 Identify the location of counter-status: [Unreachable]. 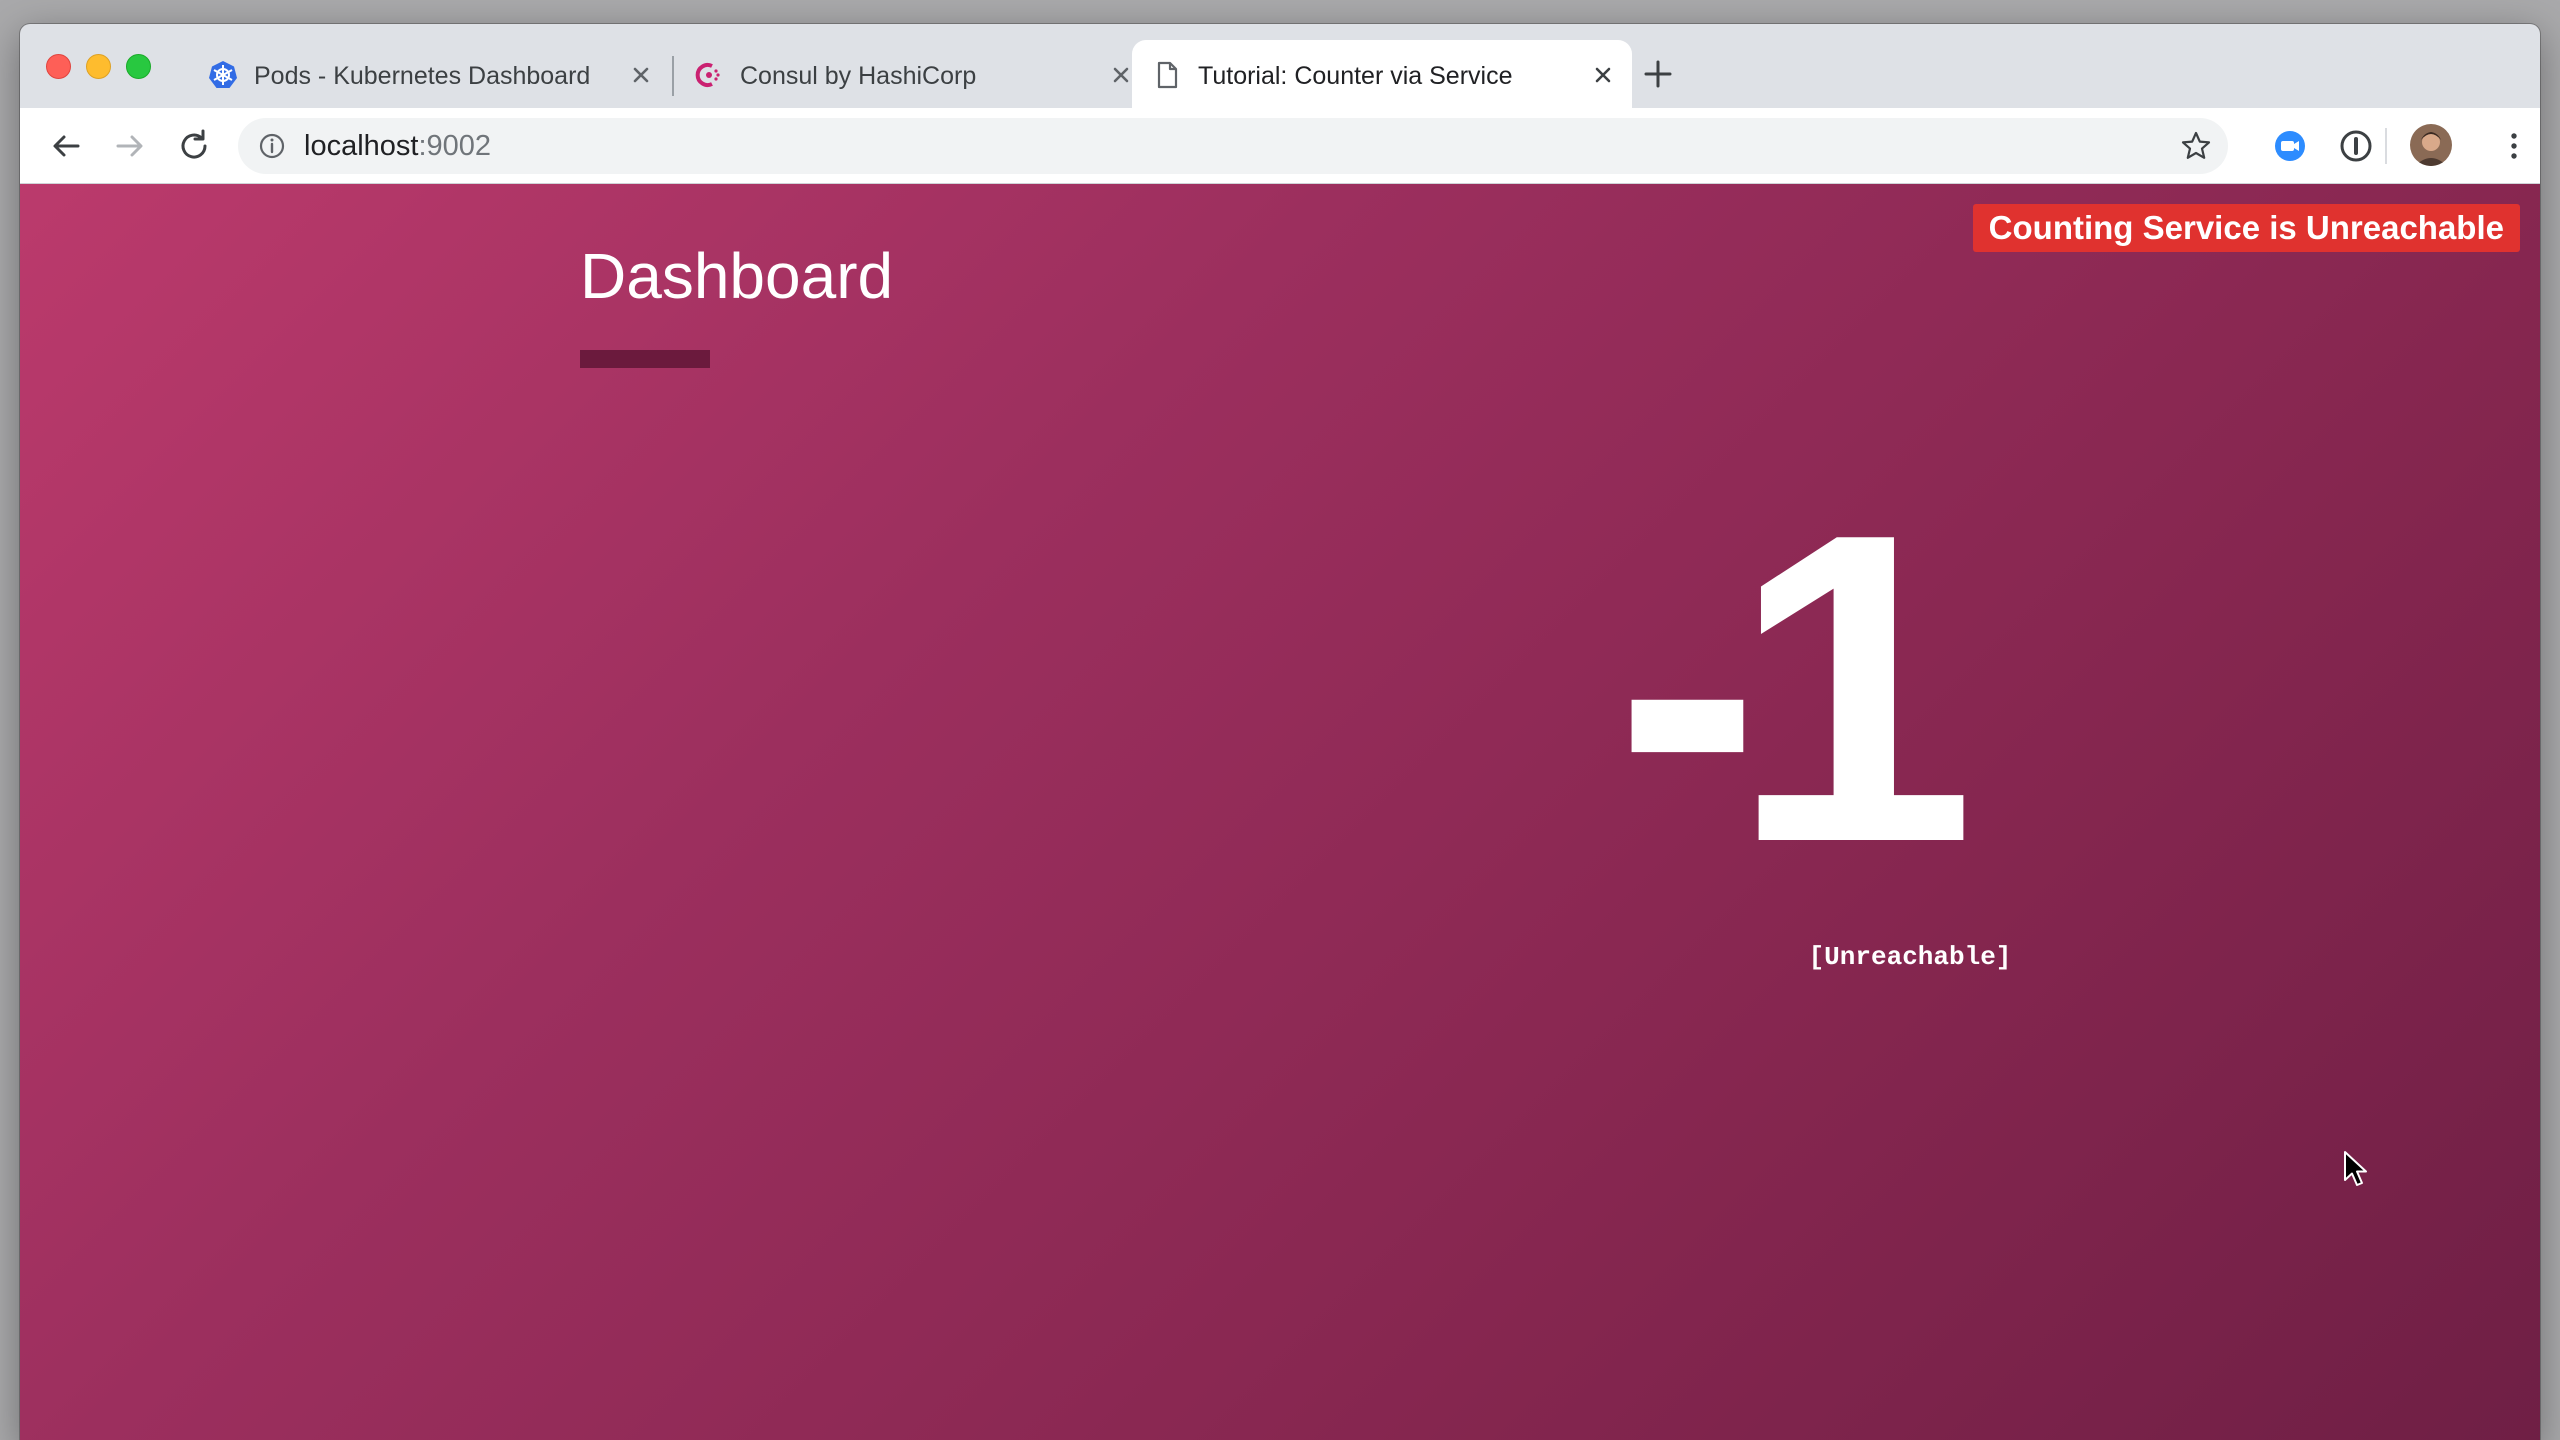
(1910, 957).